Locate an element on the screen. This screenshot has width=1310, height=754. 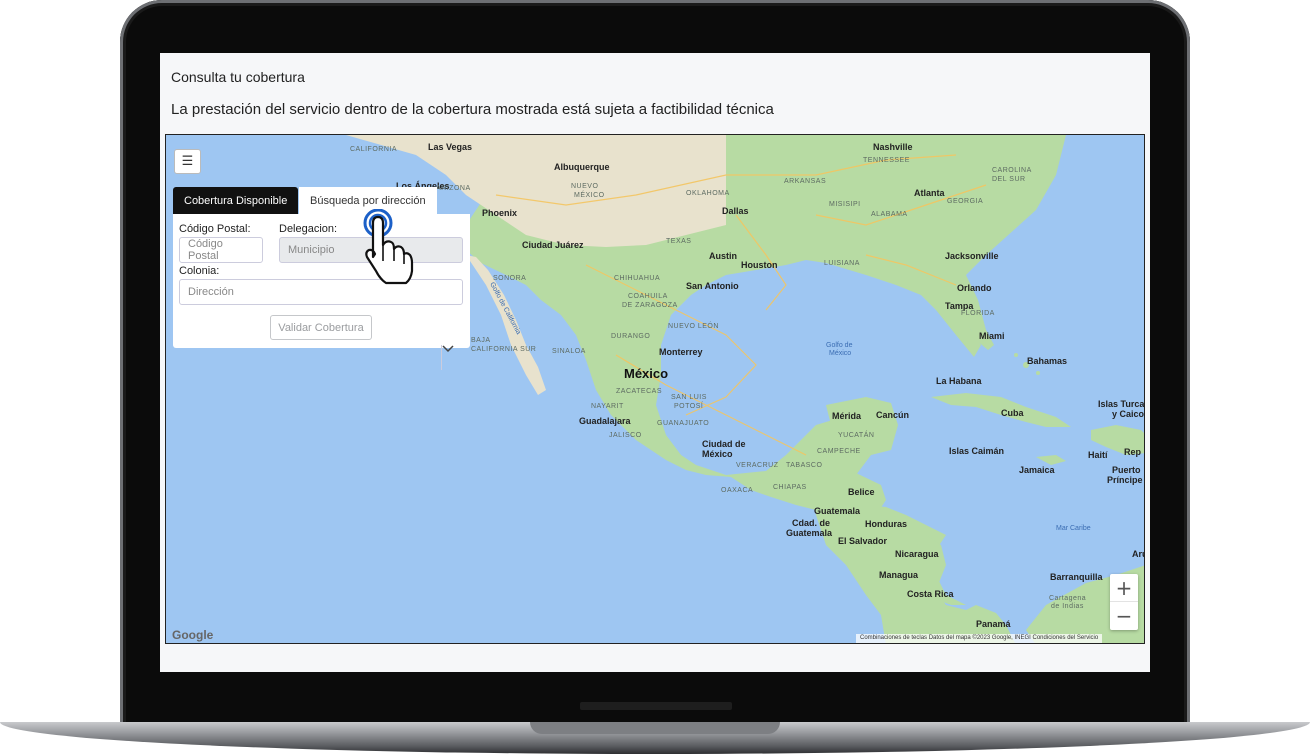
map-label-managua: Managua is located at coordinates (899, 575).